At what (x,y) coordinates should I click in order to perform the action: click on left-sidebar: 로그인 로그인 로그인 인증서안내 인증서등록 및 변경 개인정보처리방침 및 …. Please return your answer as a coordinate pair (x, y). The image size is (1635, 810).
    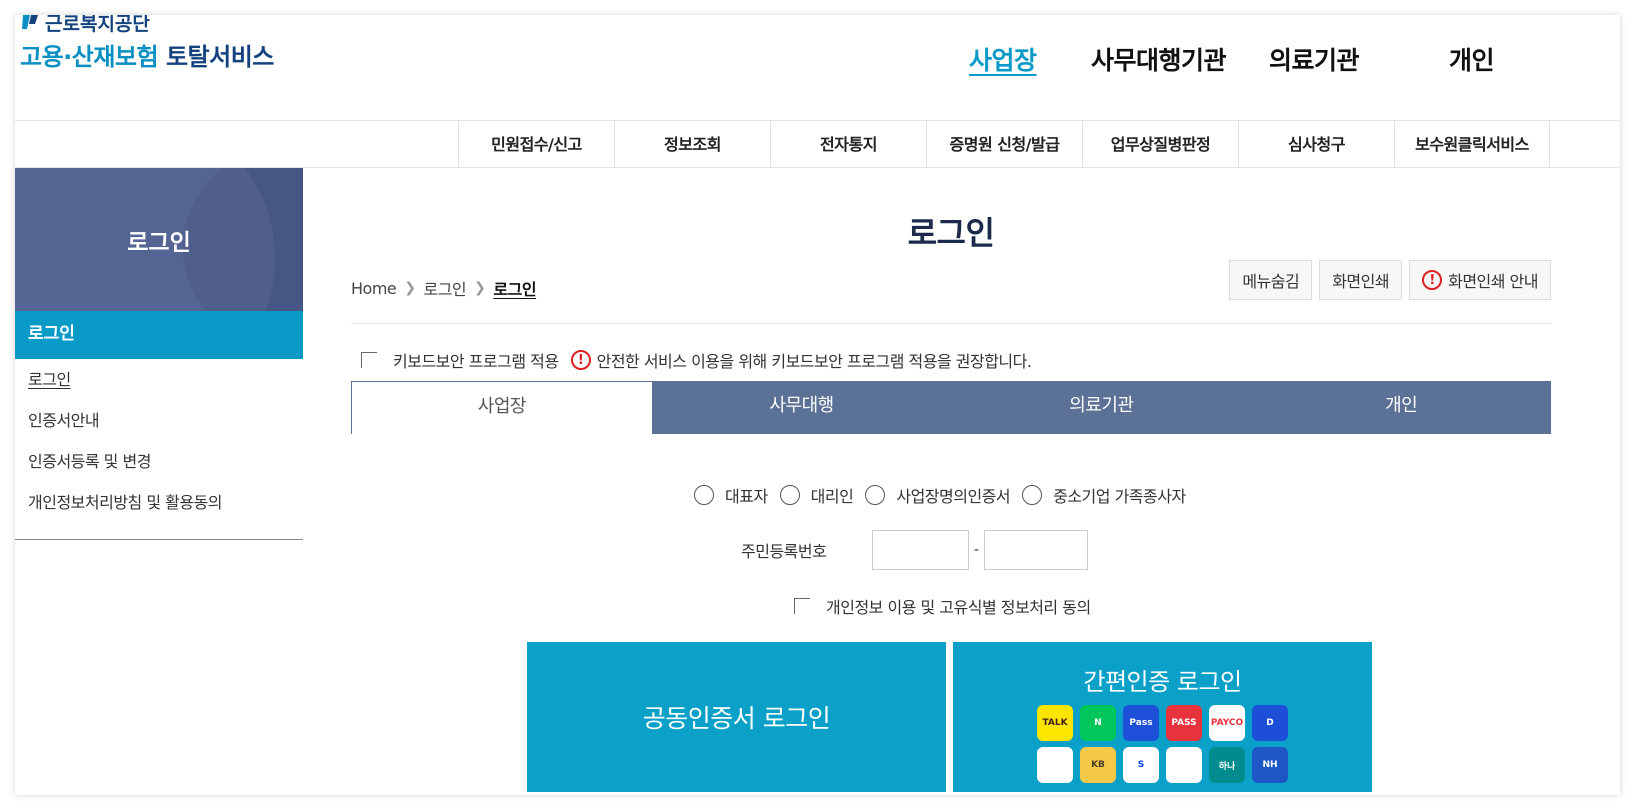
    Looking at the image, I should click on (159, 354).